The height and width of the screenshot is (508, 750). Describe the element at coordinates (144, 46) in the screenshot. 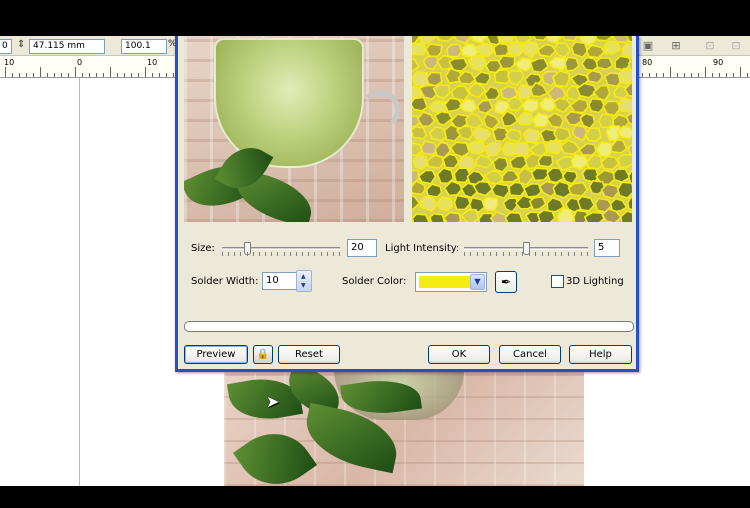

I see `scale-field: 100.1` at that location.